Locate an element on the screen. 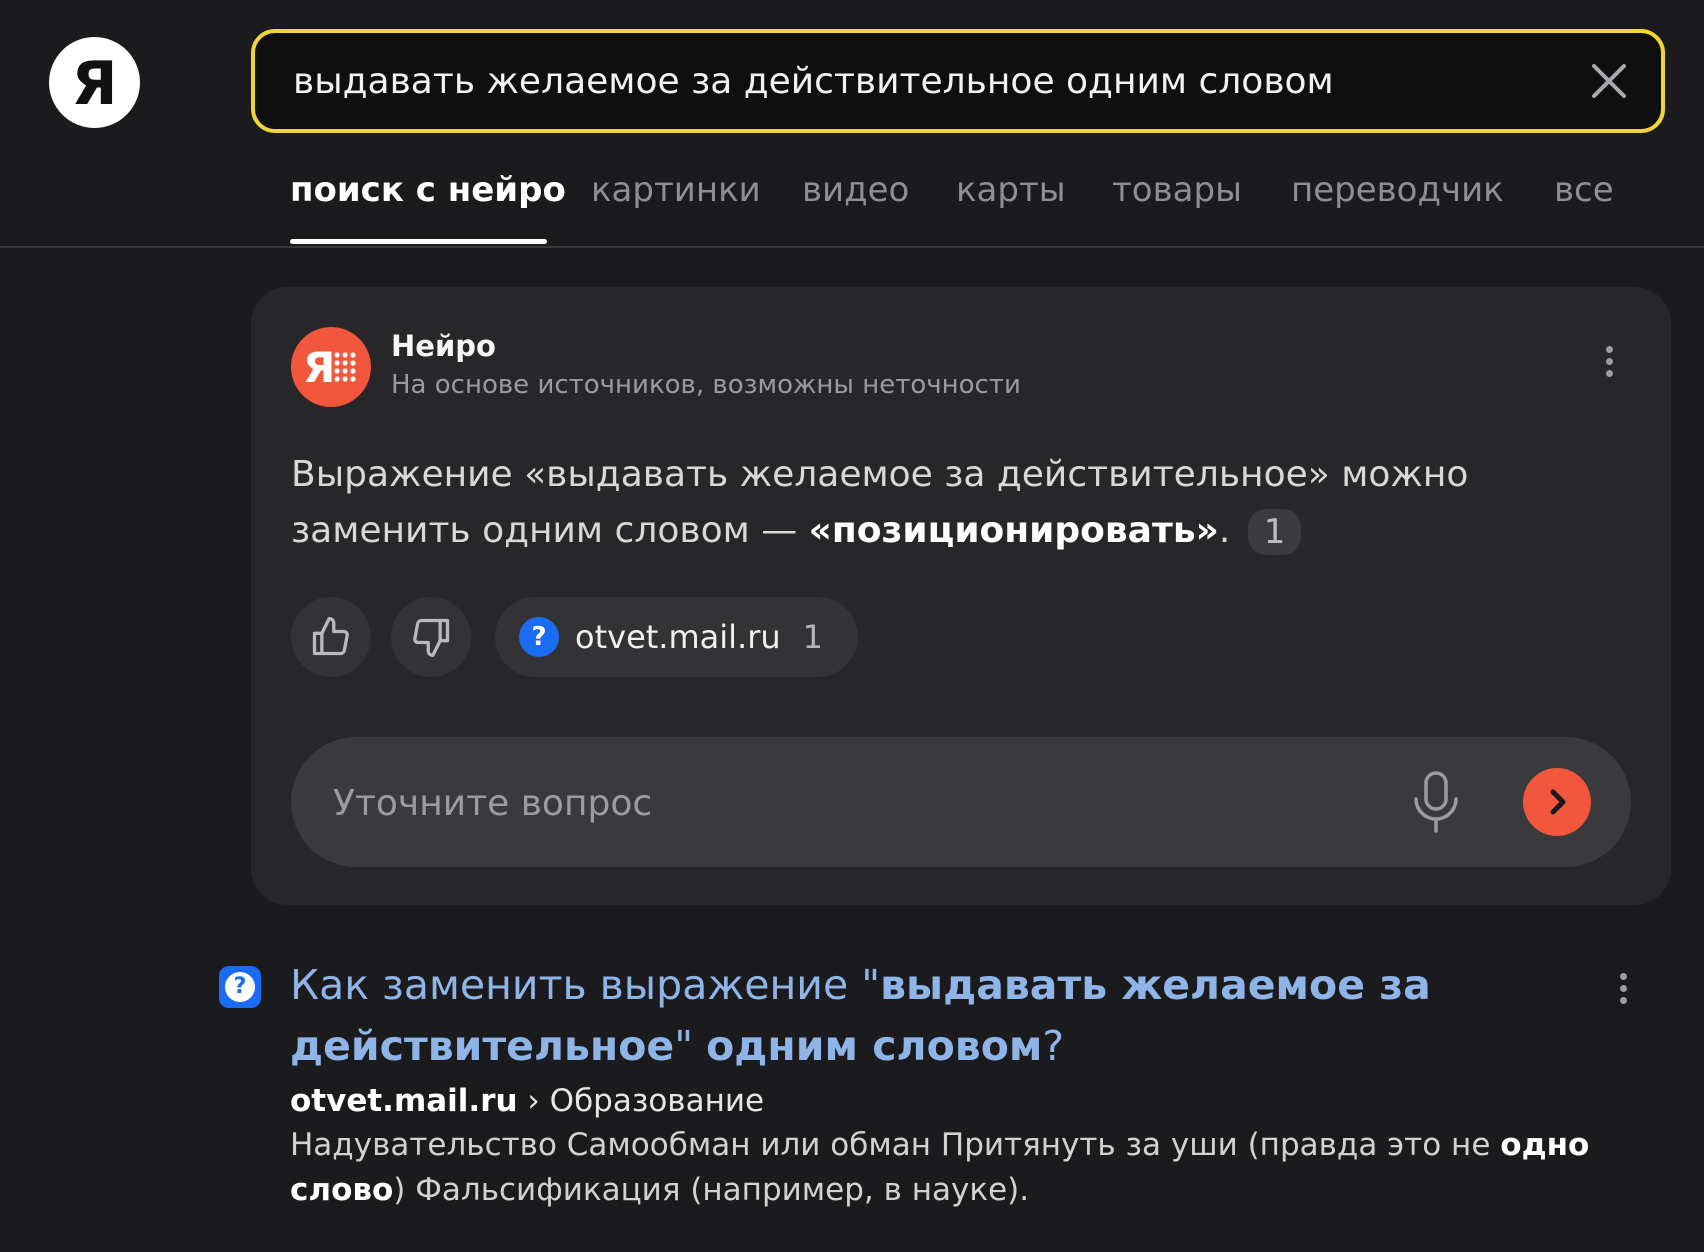 This screenshot has width=1704, height=1252. clear-search-button is located at coordinates (1609, 81).